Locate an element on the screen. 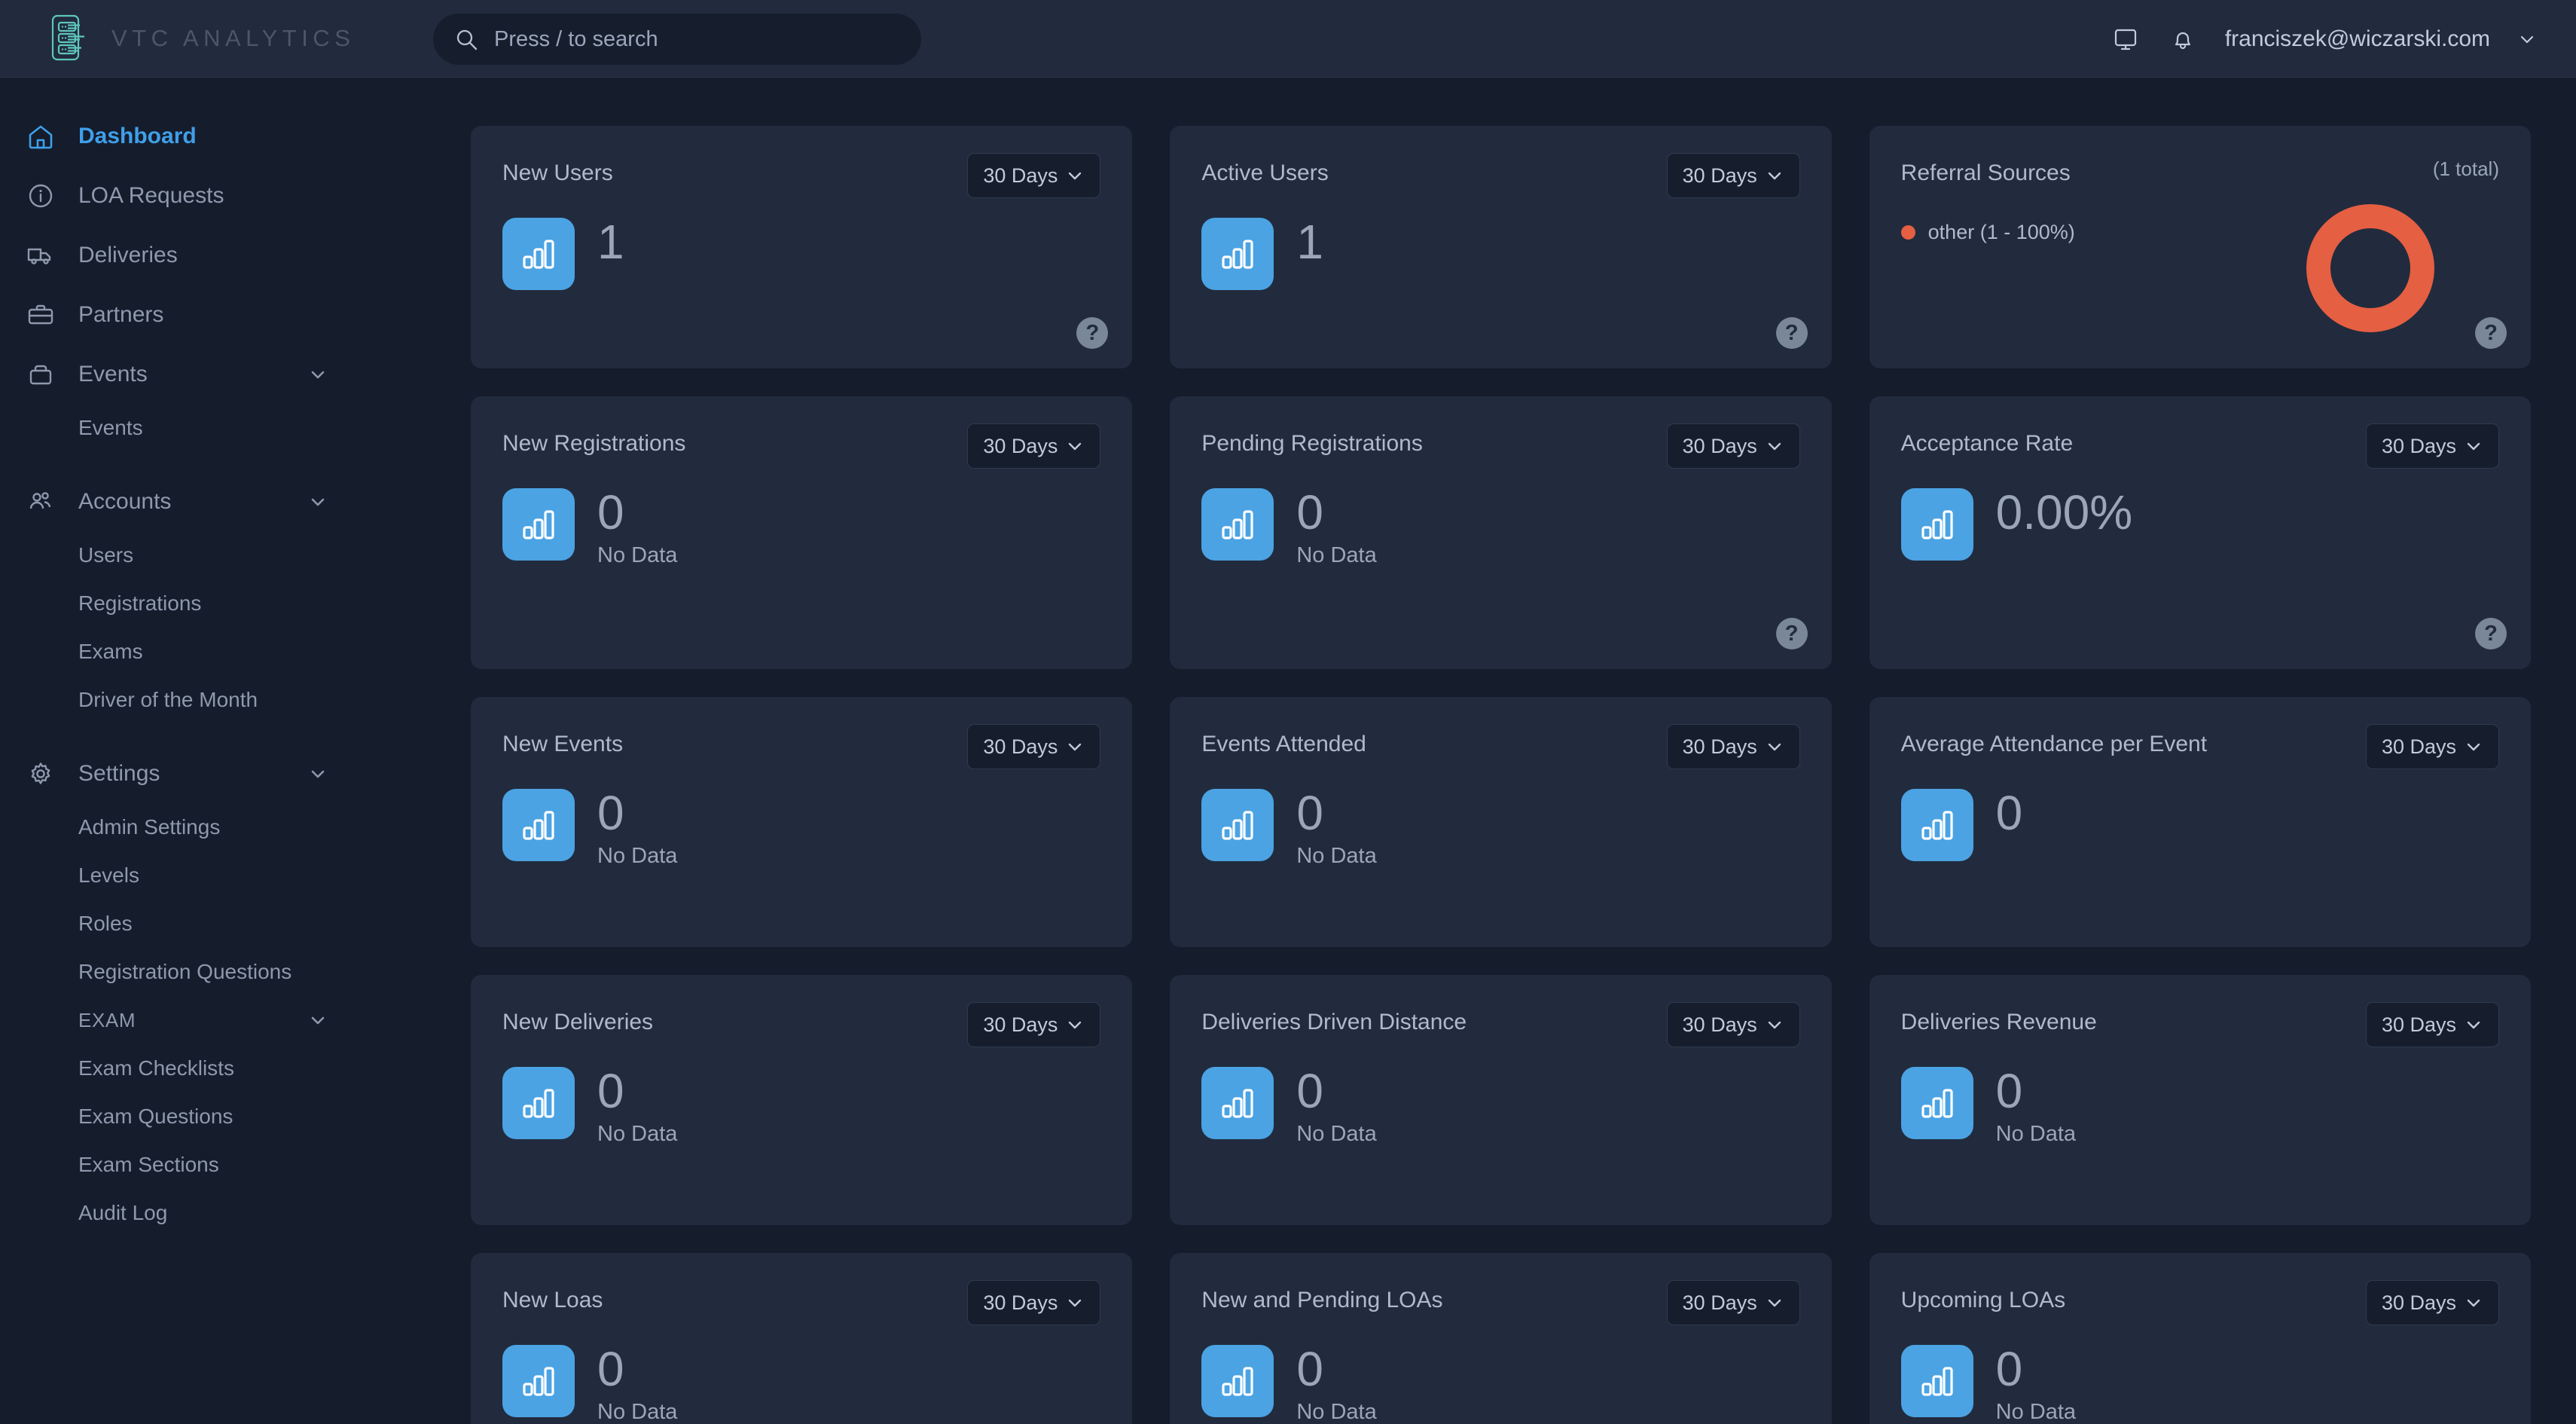  sidebar-item-exam-group: EXAM is located at coordinates (215, 1020).